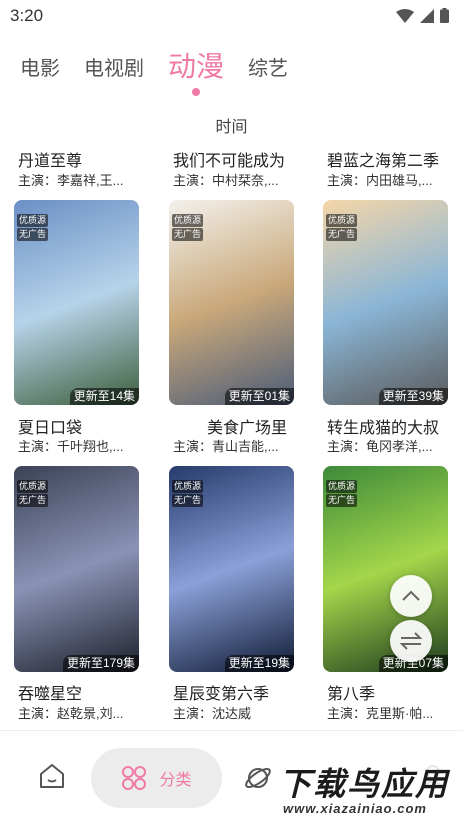  What do you see at coordinates (40, 69) in the screenshot?
I see `tab-movies: 电影` at bounding box center [40, 69].